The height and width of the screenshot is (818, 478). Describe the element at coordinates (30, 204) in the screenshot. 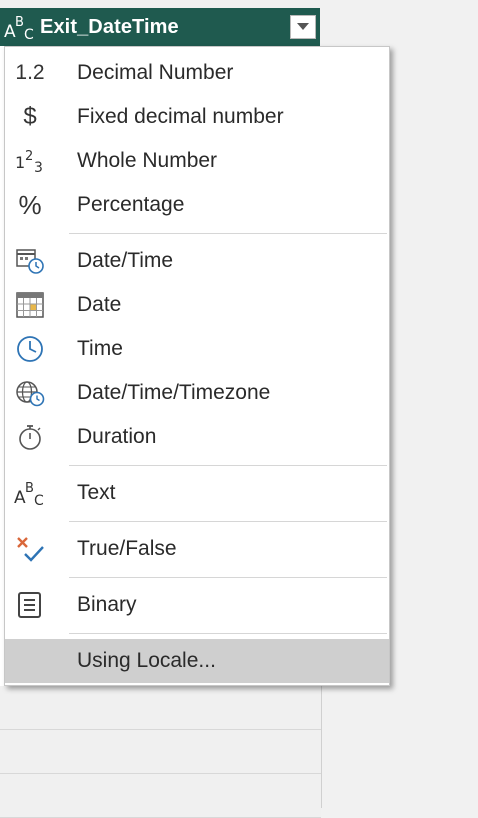

I see `percentage-icon: %` at that location.